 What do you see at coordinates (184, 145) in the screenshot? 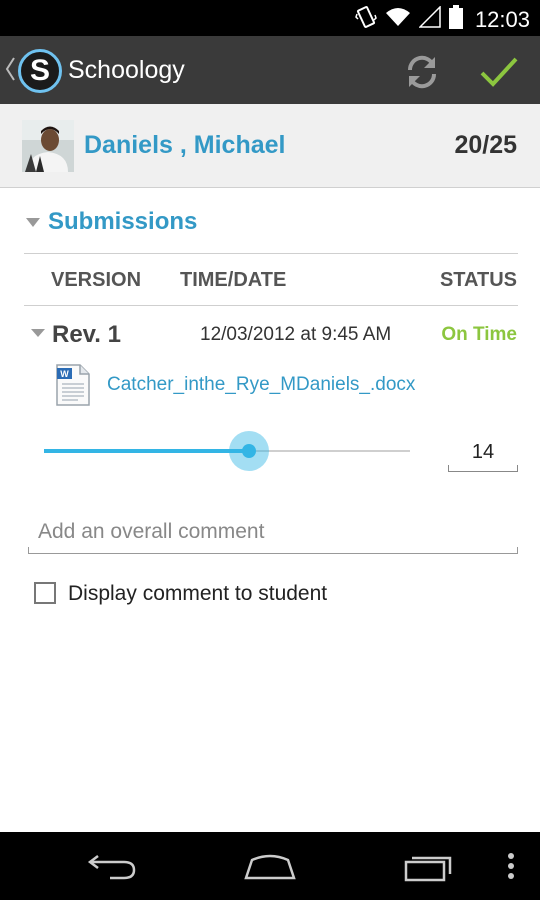
I see `student-name: Daniels , Michael` at bounding box center [184, 145].